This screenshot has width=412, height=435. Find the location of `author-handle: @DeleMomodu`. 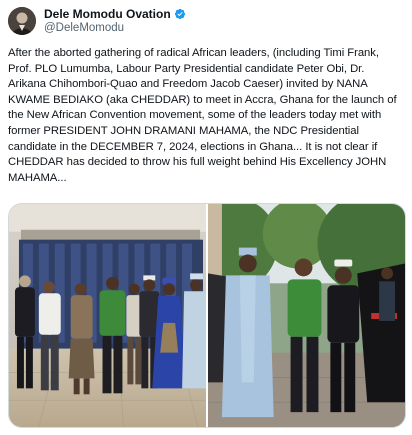

author-handle: @DeleMomodu is located at coordinates (115, 28).